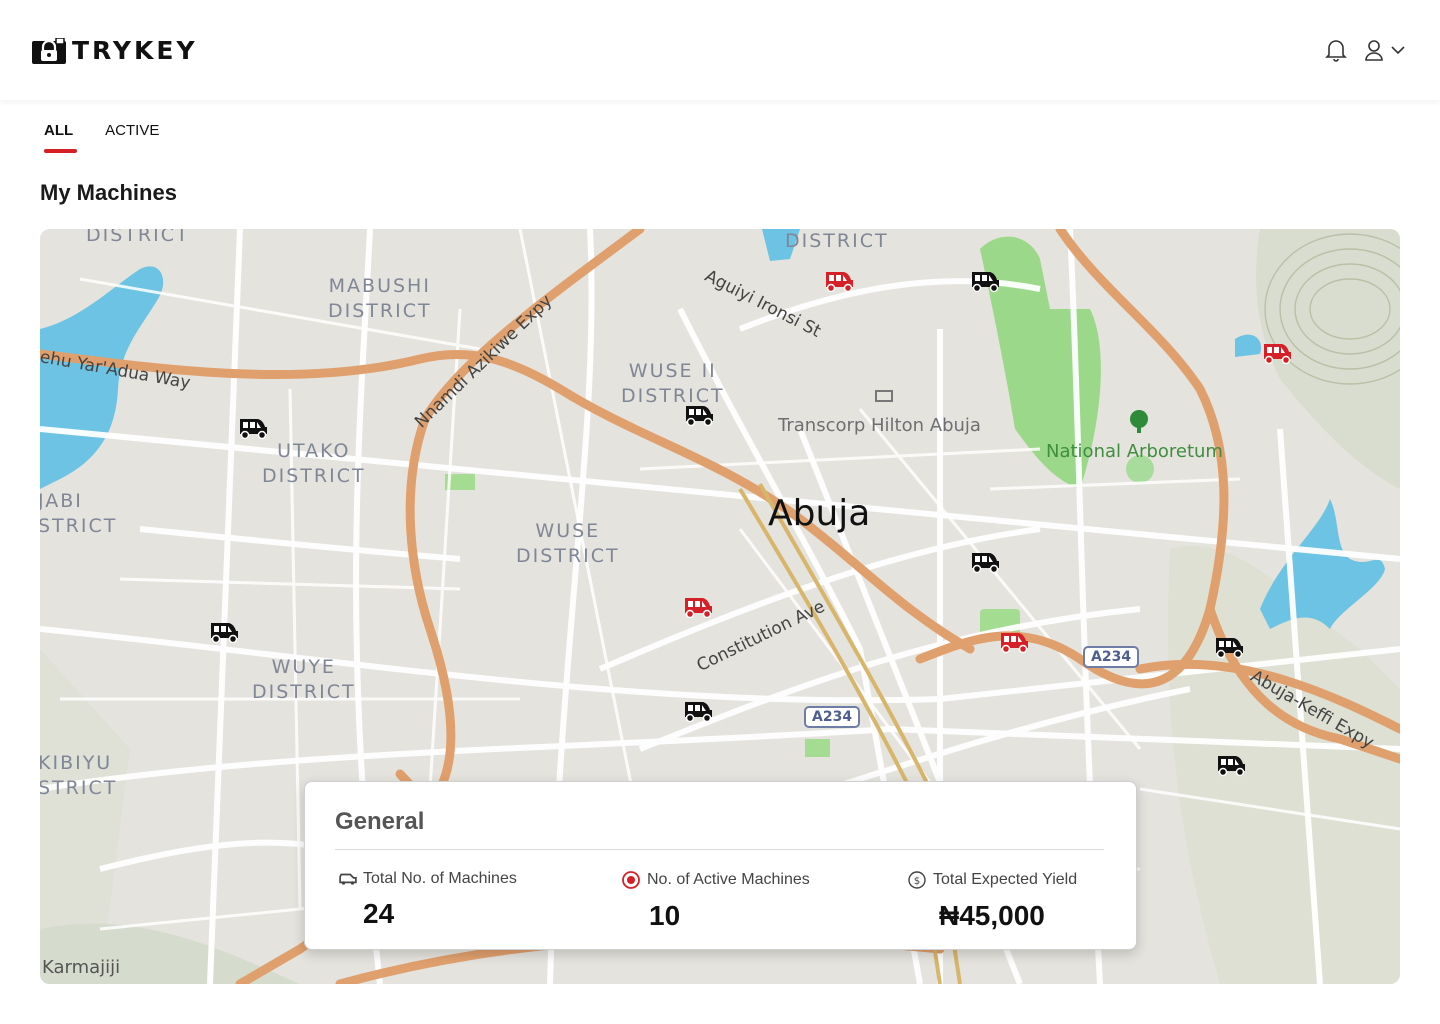 The height and width of the screenshot is (1024, 1440). I want to click on brand-name: TRYKEY, so click(135, 50).